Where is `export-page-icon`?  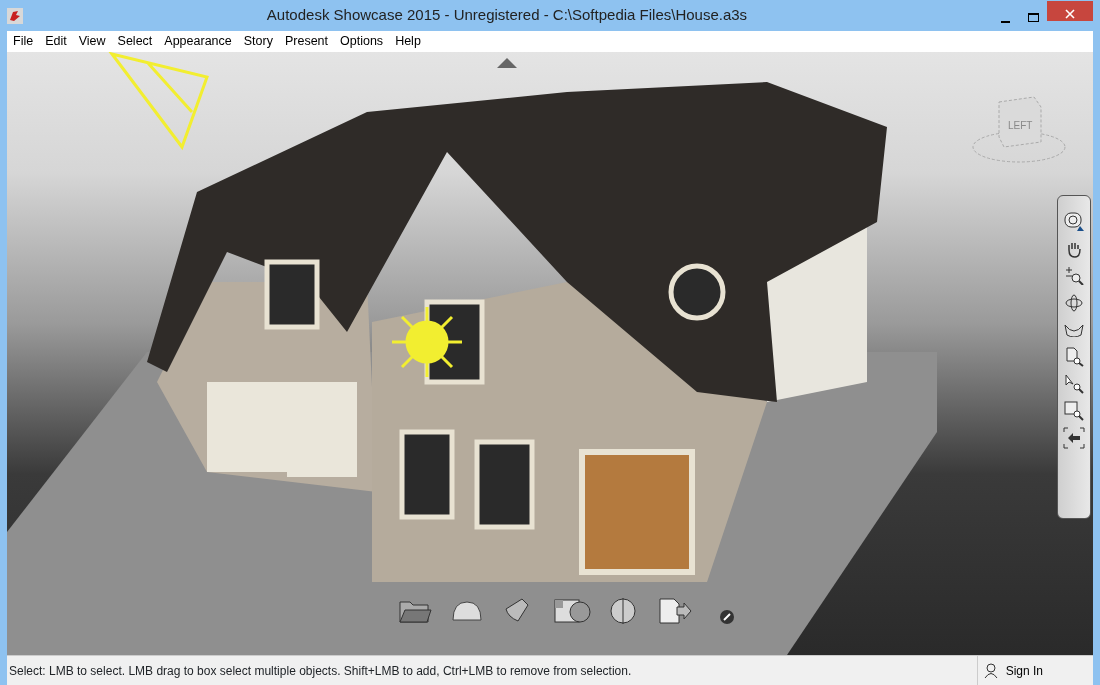 export-page-icon is located at coordinates (675, 611).